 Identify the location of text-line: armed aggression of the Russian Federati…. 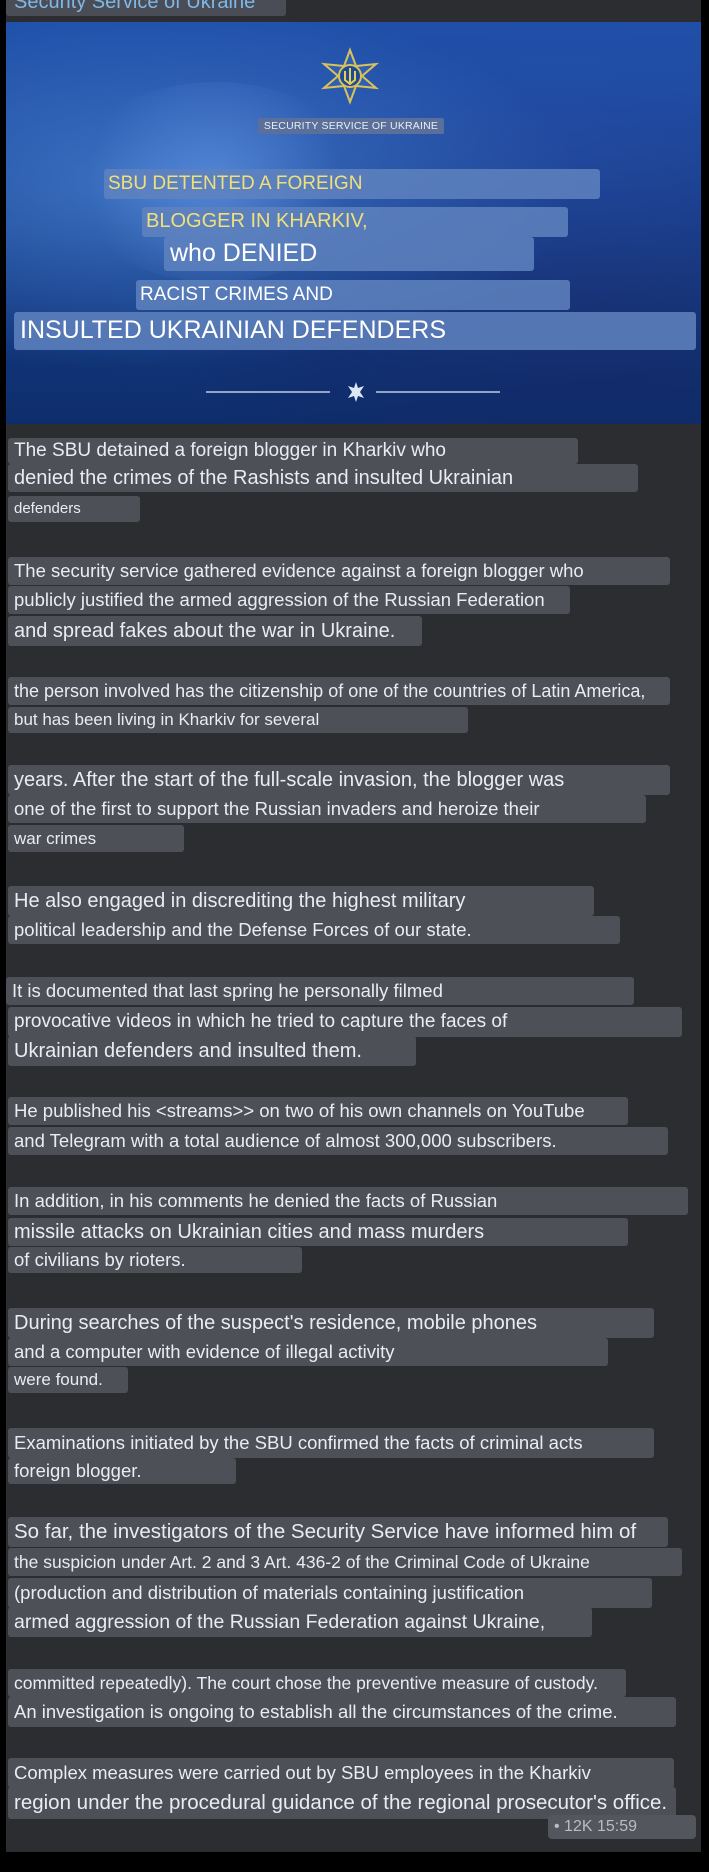
(300, 1622).